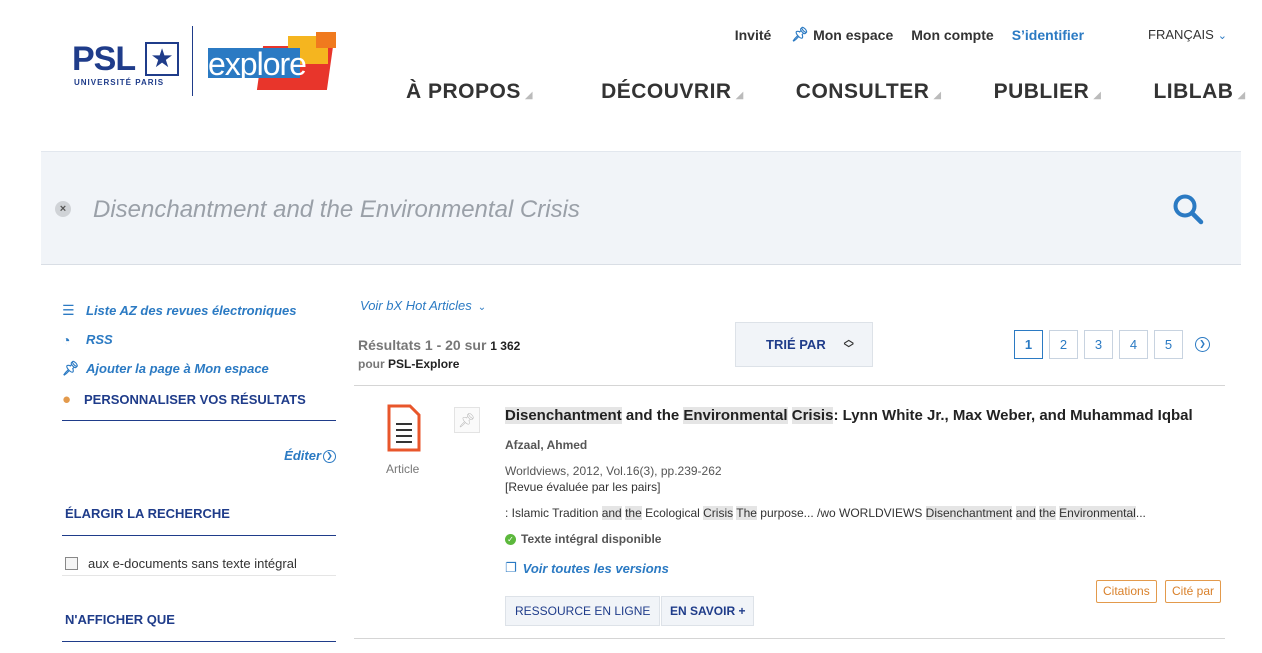 Image resolution: width=1262 pixels, height=653 pixels. Describe the element at coordinates (1181, 34) in the screenshot. I see `language-label: FRANÇAIS` at that location.